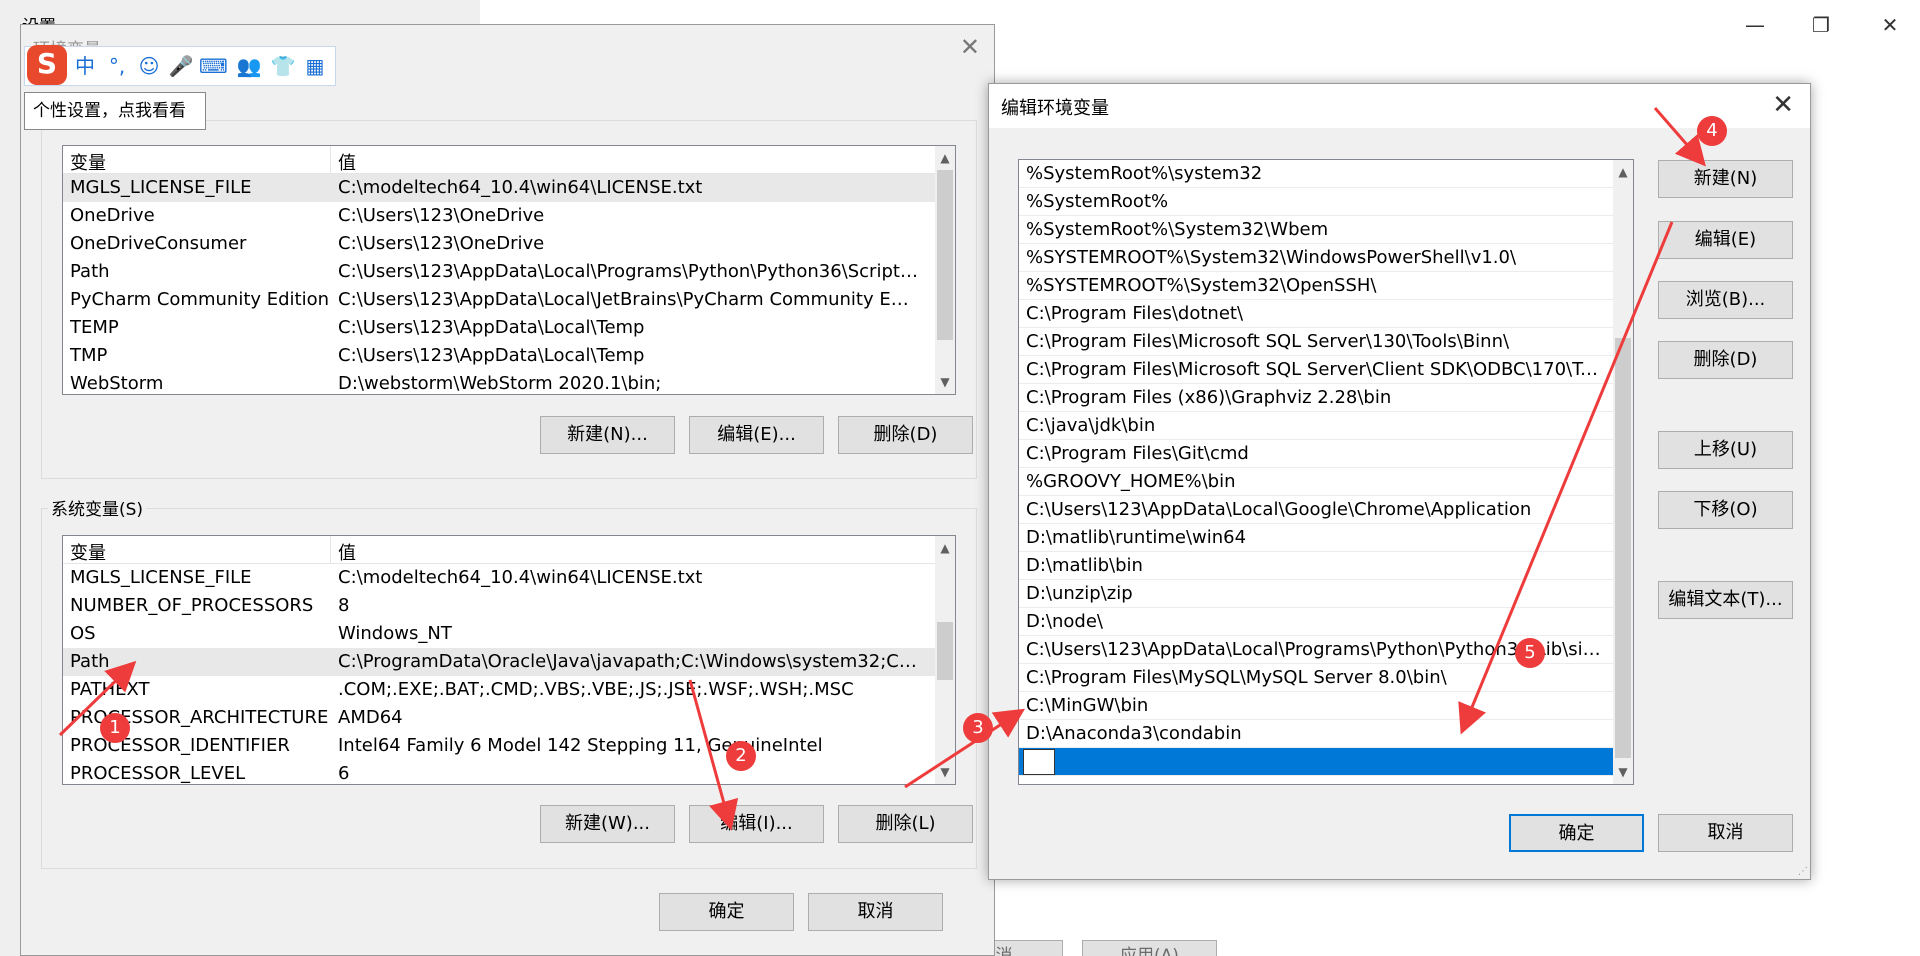 This screenshot has width=1920, height=956. What do you see at coordinates (1725, 450) in the screenshot?
I see `move-up-button: 上移(U)` at bounding box center [1725, 450].